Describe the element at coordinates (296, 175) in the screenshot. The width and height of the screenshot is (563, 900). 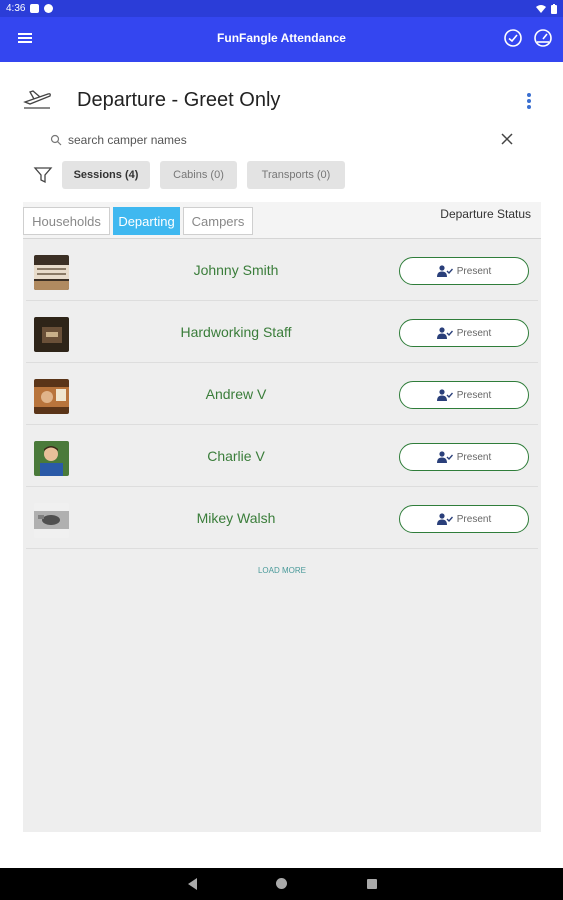
I see `filter-chip-transports: Transports (0)` at that location.